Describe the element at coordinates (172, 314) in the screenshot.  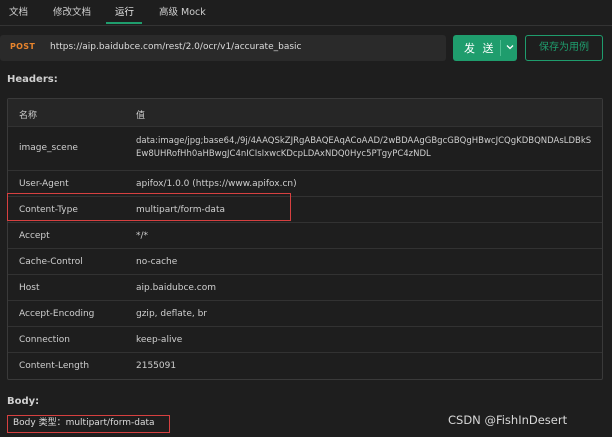
I see `header-value: gzip, deflate, br` at that location.